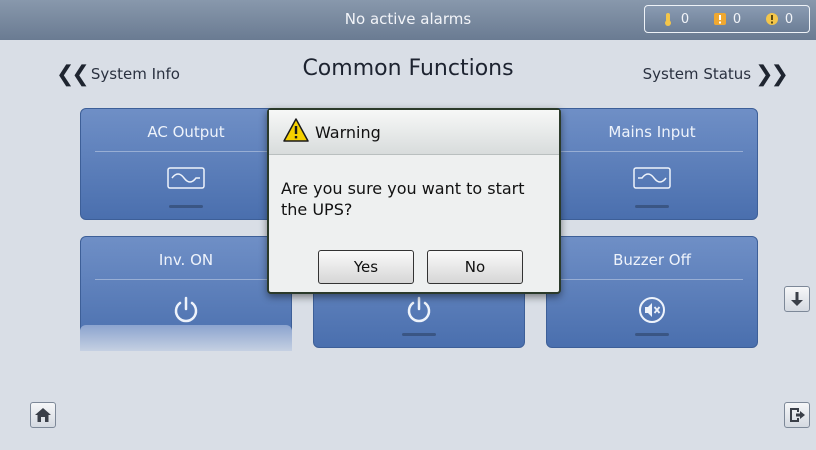 Image resolution: width=816 pixels, height=450 pixels. Describe the element at coordinates (186, 132) in the screenshot. I see `tile-label: AC Output` at that location.